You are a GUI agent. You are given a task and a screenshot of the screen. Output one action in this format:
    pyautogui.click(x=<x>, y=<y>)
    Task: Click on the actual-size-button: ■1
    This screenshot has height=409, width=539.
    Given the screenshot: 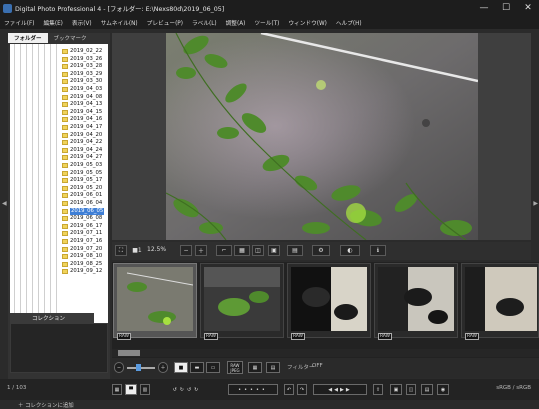 What is the action you would take?
    pyautogui.click(x=137, y=250)
    